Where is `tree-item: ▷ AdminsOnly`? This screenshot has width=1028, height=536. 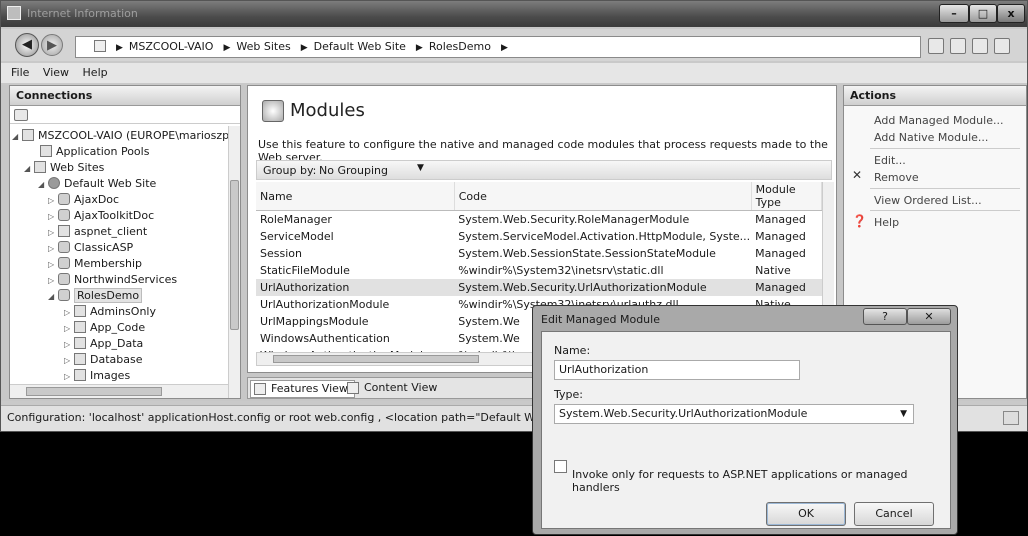
tree-item: ▷ AdminsOnly is located at coordinates (110, 312).